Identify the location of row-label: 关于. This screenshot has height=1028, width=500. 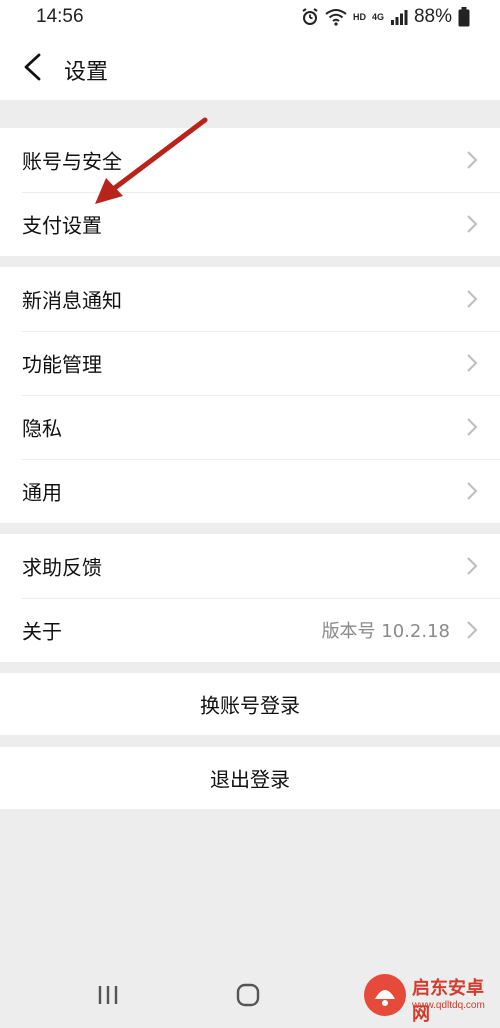
(42, 631).